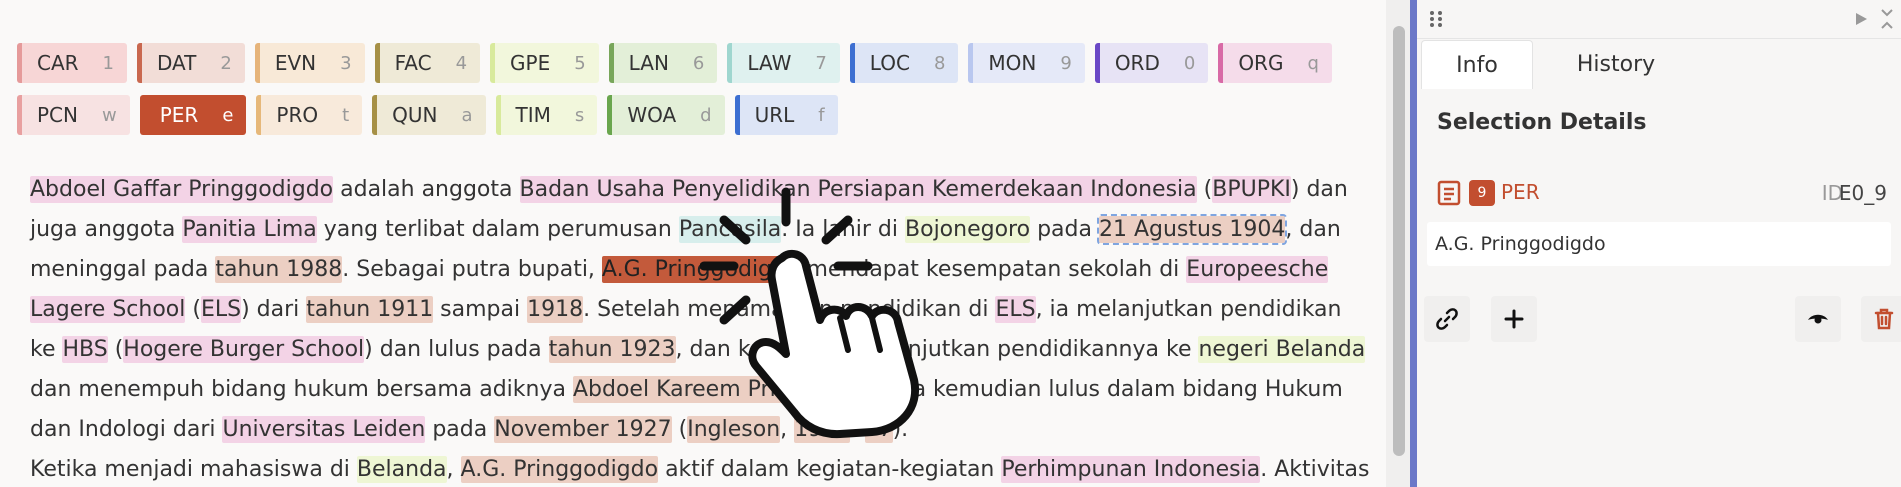 The height and width of the screenshot is (487, 1901). I want to click on region-label: PER, so click(1520, 192).